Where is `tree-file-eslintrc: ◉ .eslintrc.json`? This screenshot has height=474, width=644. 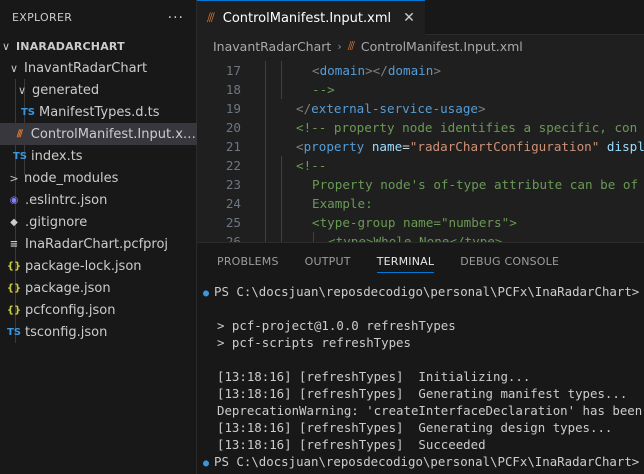
tree-file-eslintrc: ◉ .eslintrc.json is located at coordinates (98, 200).